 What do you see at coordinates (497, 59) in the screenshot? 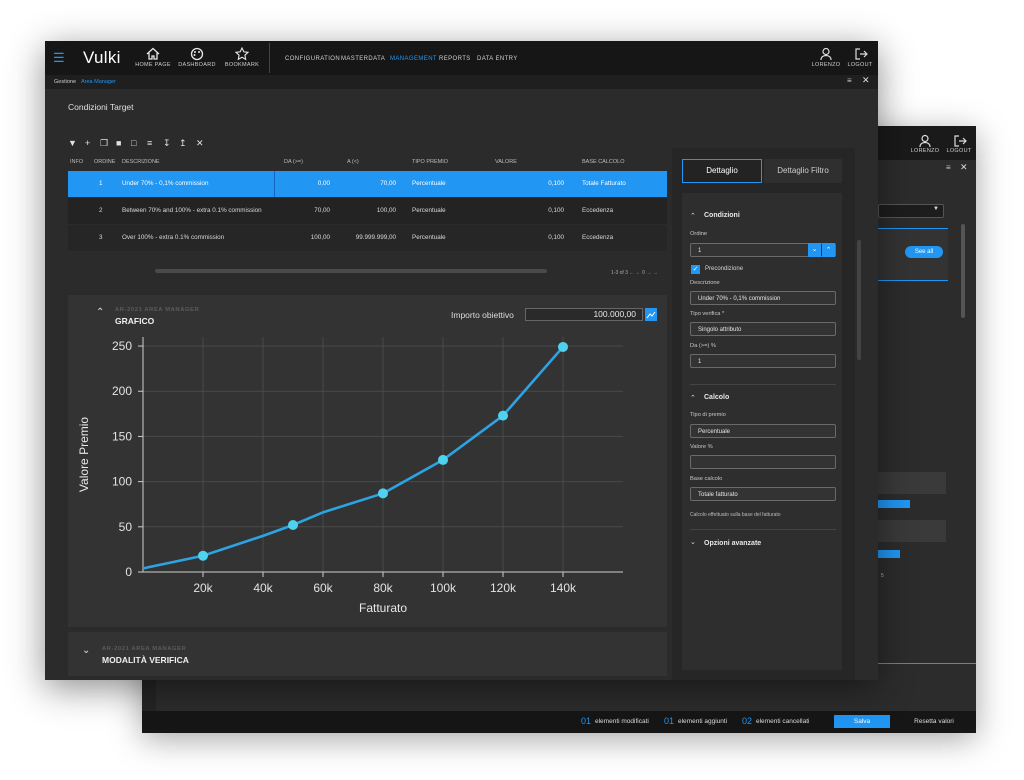
I see `nav-data-entry: DATA ENTRY` at bounding box center [497, 59].